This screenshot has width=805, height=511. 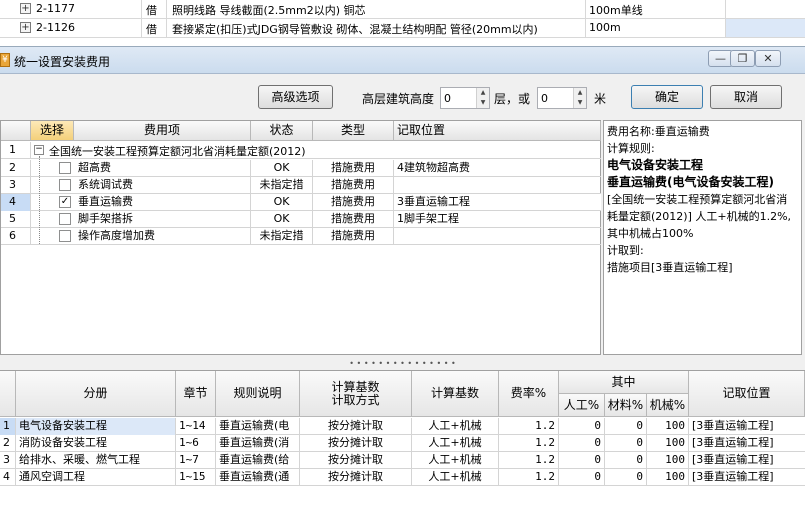 I want to click on cell-rule: 垂直运输费(通, so click(x=258, y=477).